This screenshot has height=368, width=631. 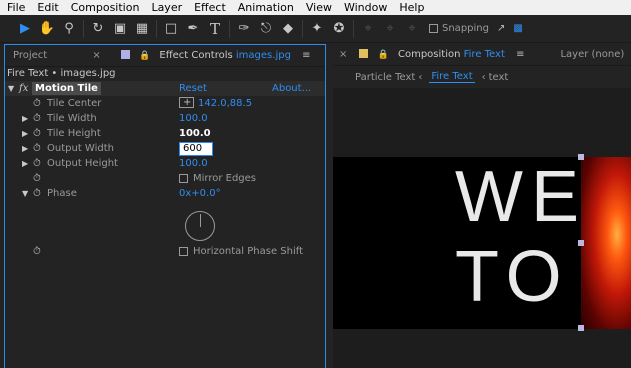 What do you see at coordinates (125, 54) in the screenshot?
I see `layer-color-swatch` at bounding box center [125, 54].